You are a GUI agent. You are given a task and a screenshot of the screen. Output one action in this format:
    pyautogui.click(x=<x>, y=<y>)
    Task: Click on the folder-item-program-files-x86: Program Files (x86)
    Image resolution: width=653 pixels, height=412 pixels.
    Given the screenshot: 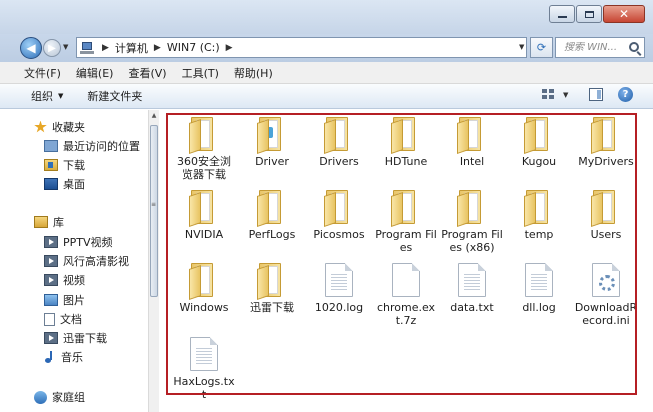 What is the action you would take?
    pyautogui.click(x=472, y=222)
    